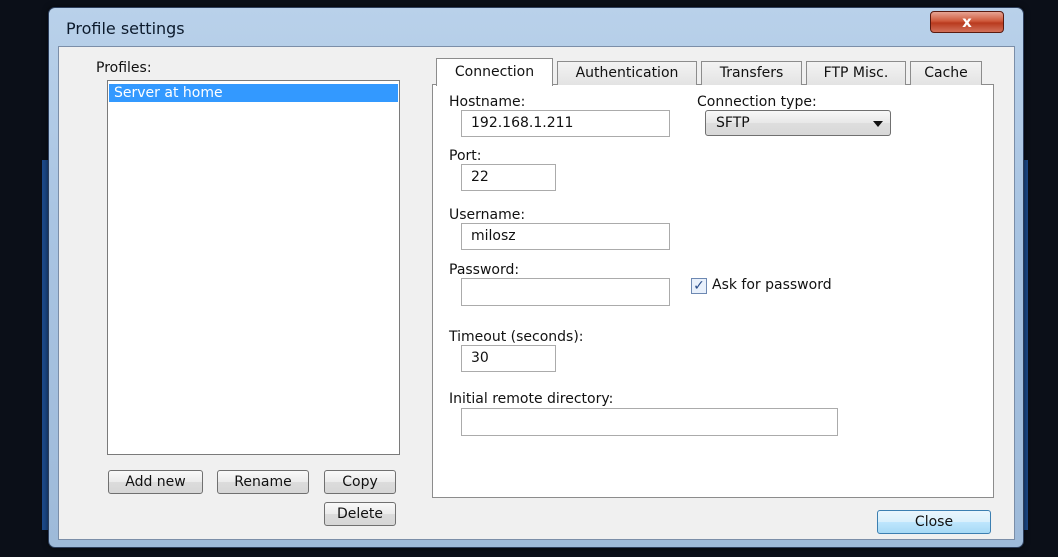 The width and height of the screenshot is (1058, 557). What do you see at coordinates (508, 358) in the screenshot?
I see `timeout-input: 30` at bounding box center [508, 358].